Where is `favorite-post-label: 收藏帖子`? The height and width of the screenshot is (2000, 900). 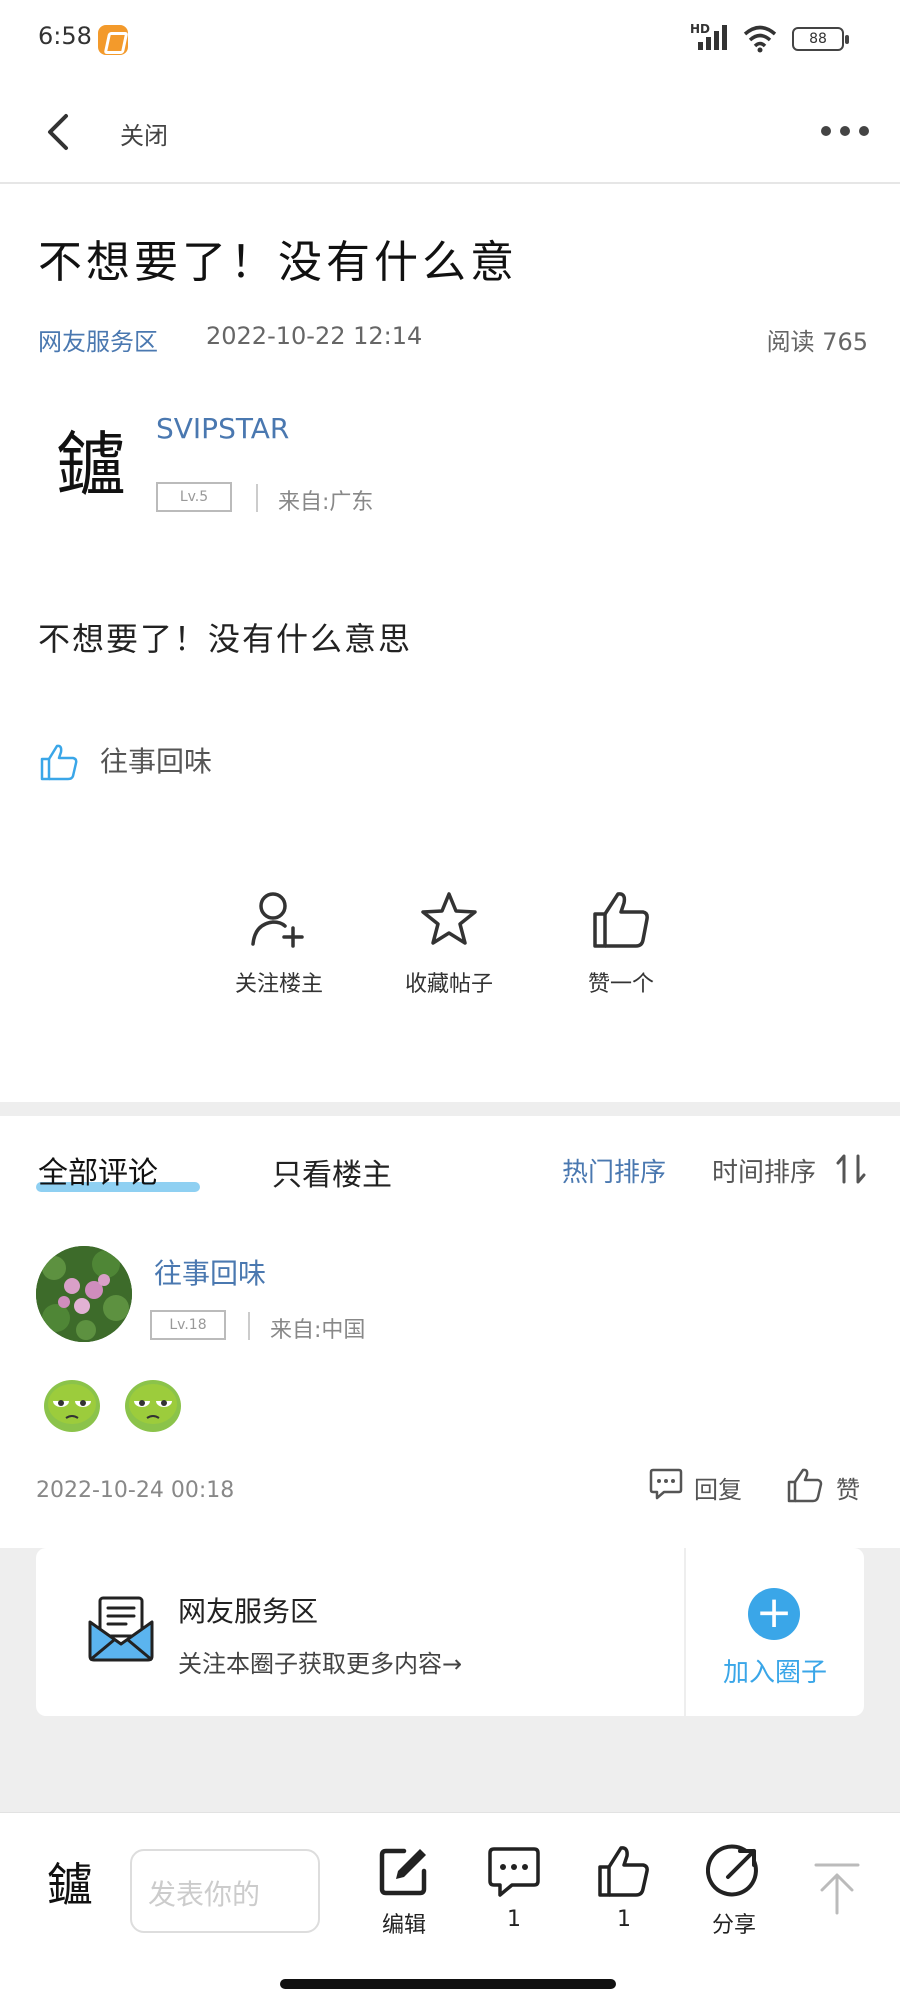 favorite-post-label: 收藏帖子 is located at coordinates (448, 984).